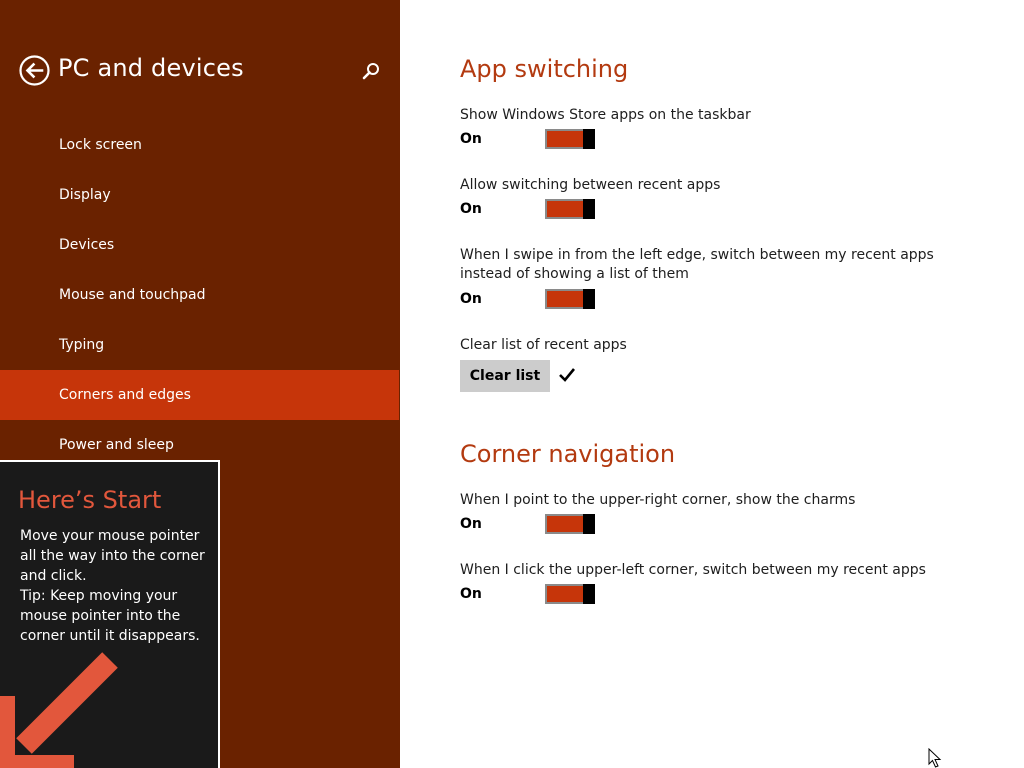 This screenshot has width=1024, height=768. I want to click on sidebar-item-lock-screen: Lock screen, so click(199, 145).